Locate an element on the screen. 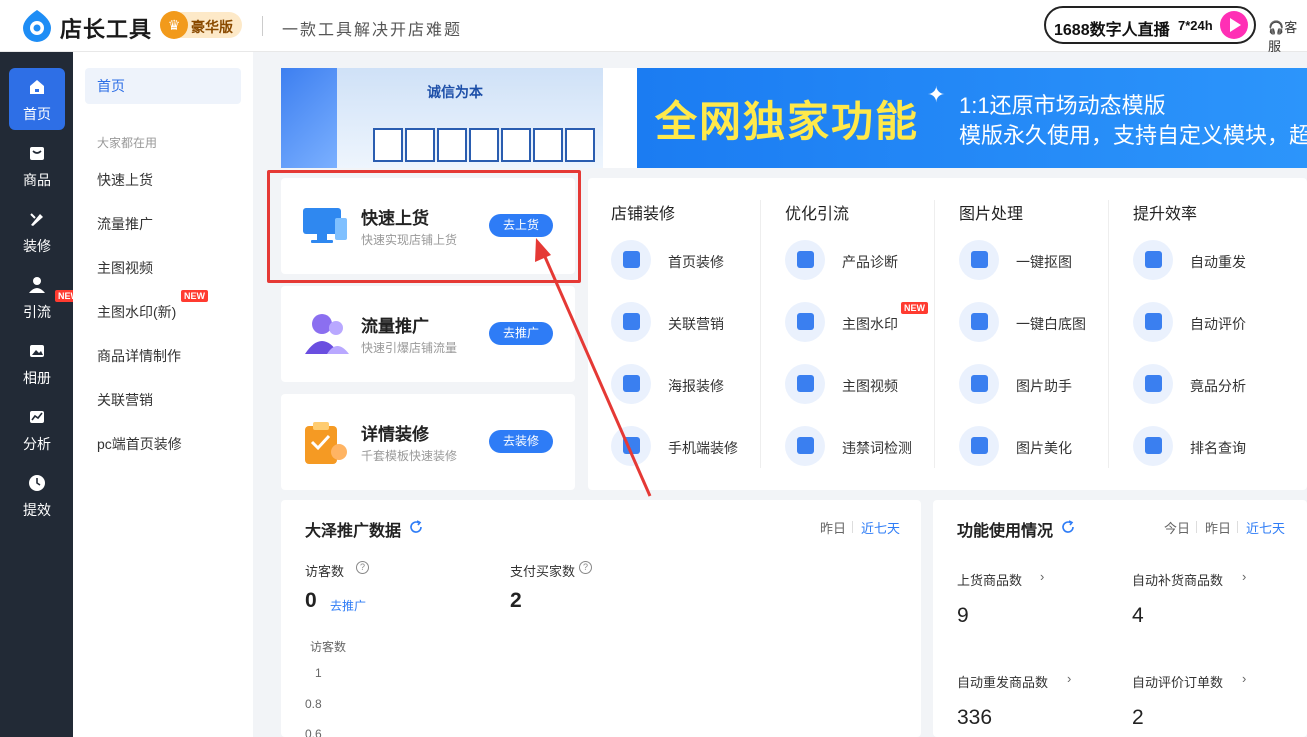  metric-value: 9 is located at coordinates (963, 615).